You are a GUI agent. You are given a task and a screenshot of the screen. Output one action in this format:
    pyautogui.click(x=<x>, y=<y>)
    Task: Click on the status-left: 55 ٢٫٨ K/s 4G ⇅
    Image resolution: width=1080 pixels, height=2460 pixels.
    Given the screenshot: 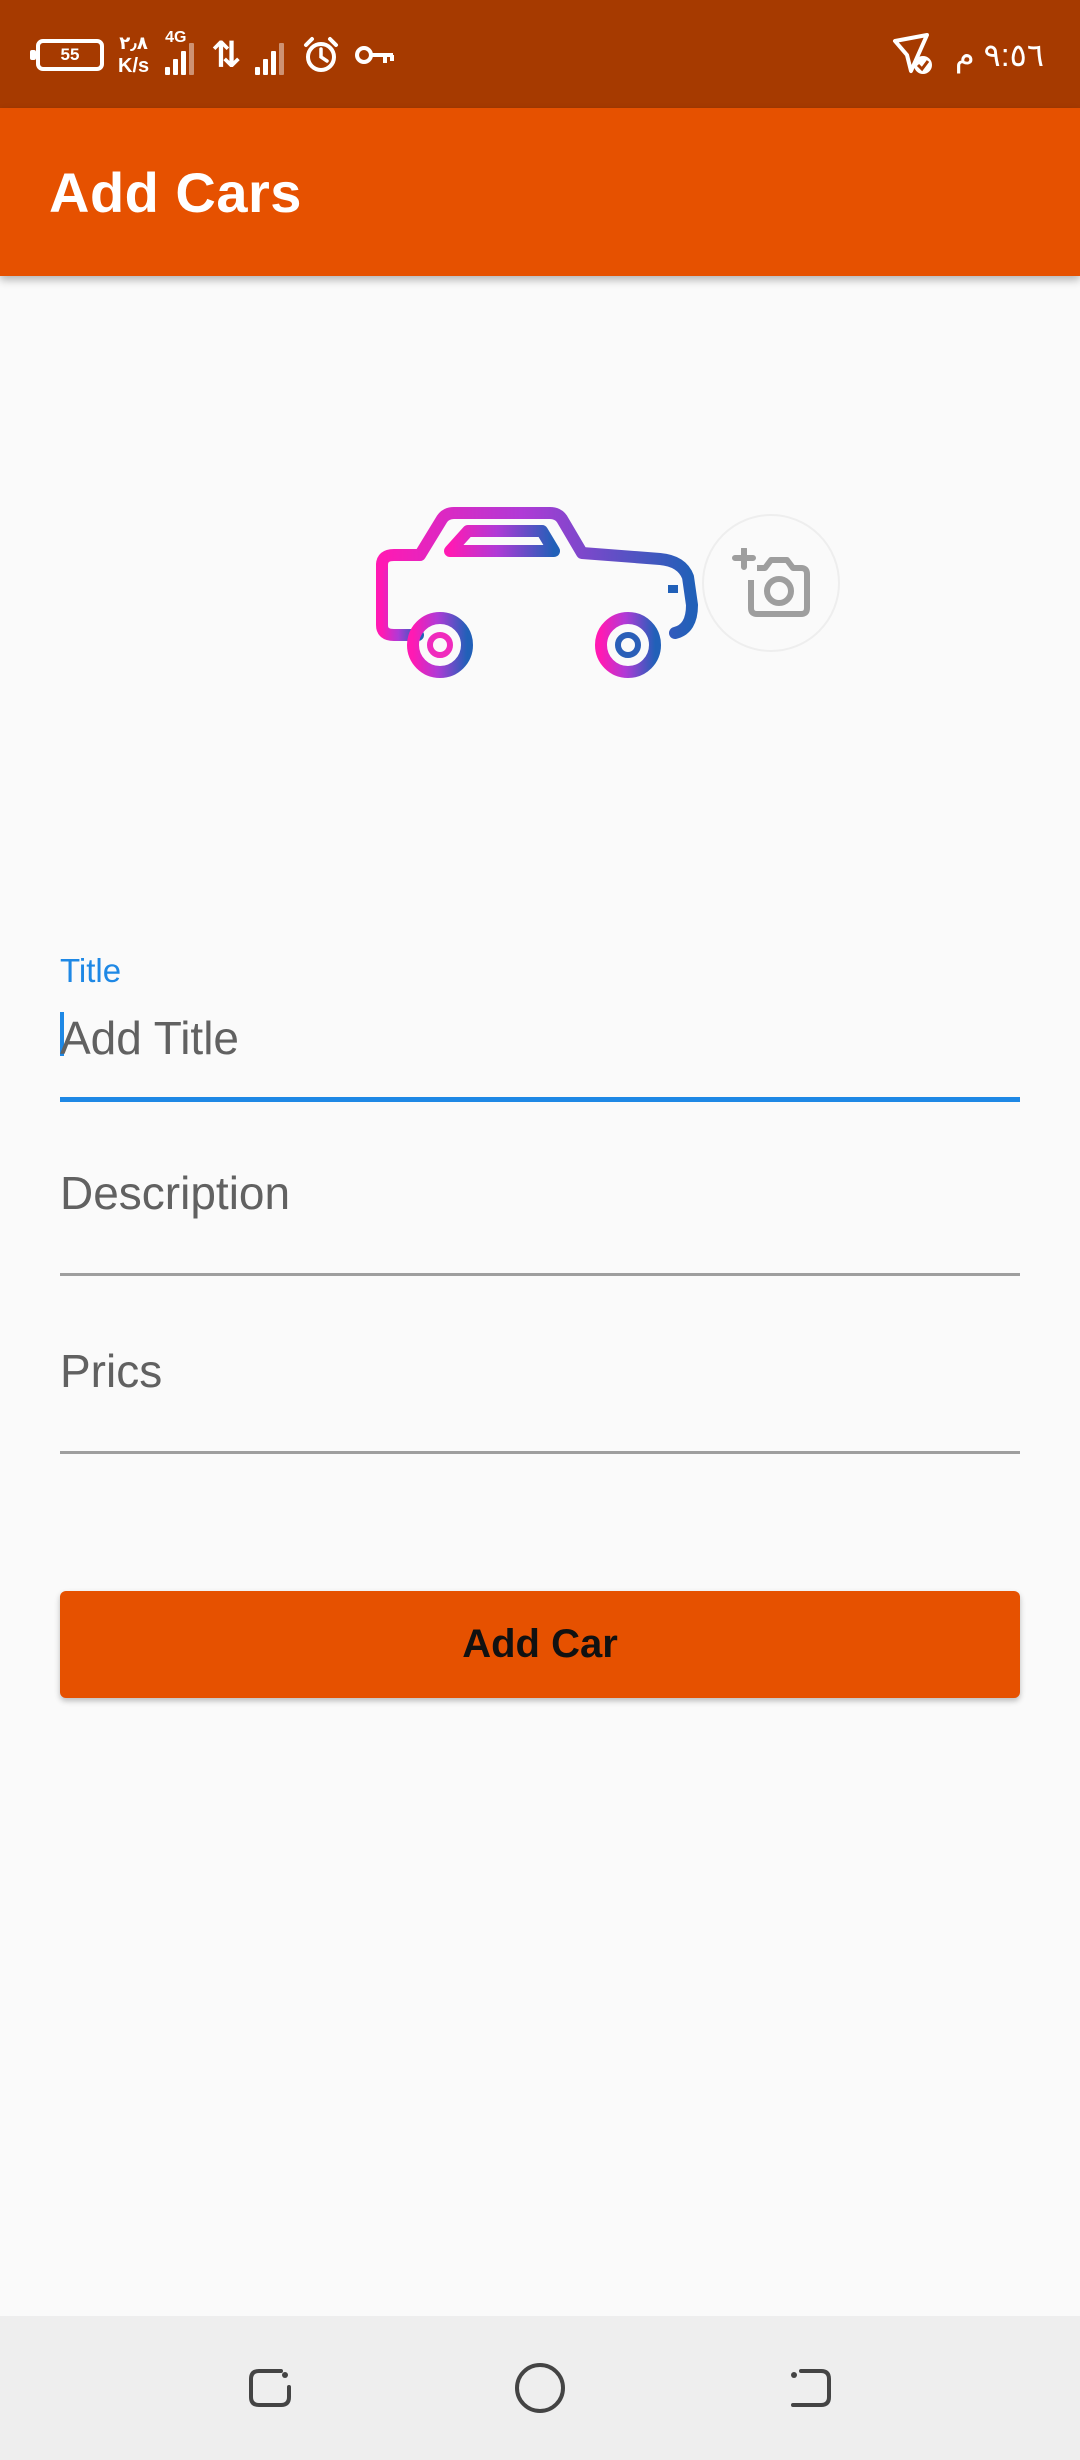 What is the action you would take?
    pyautogui.click(x=213, y=55)
    